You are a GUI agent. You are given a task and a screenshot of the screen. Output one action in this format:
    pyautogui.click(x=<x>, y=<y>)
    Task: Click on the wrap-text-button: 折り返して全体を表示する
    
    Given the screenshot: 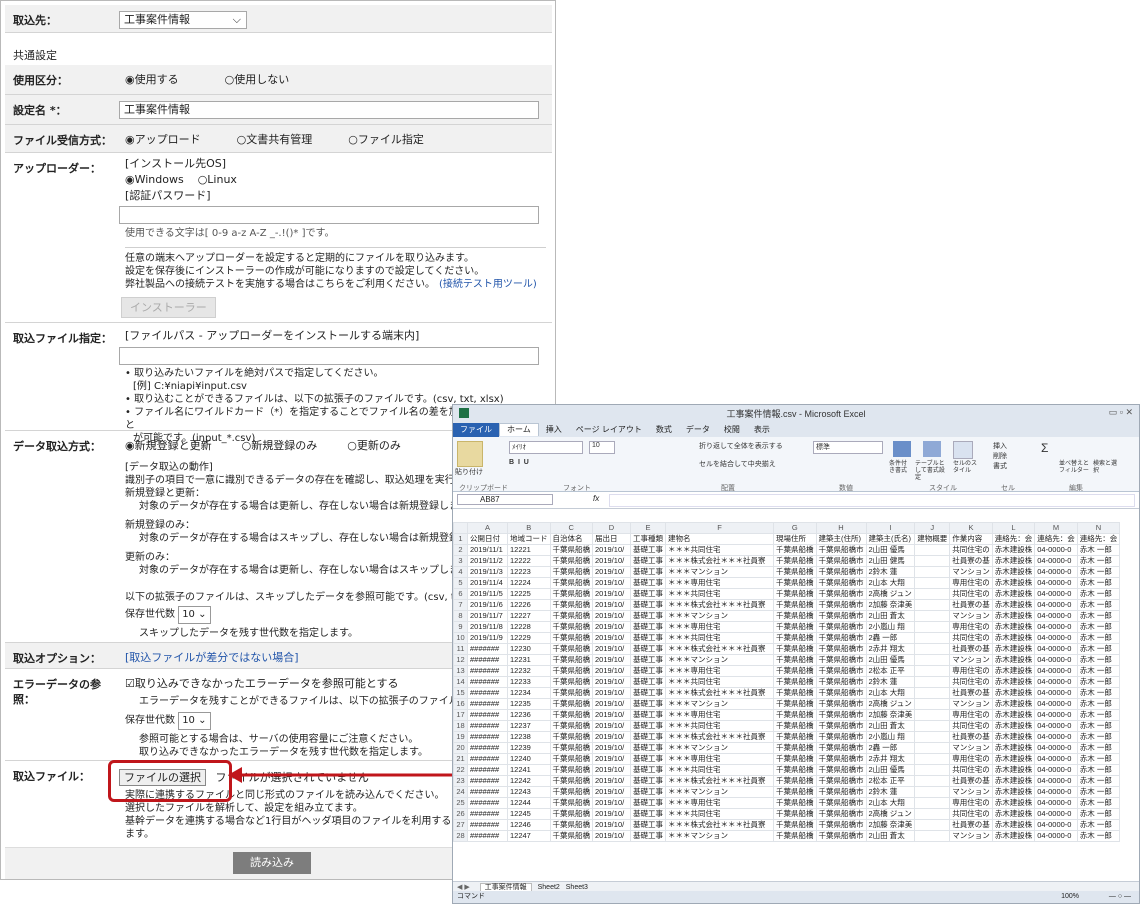 What is the action you would take?
    pyautogui.click(x=741, y=446)
    